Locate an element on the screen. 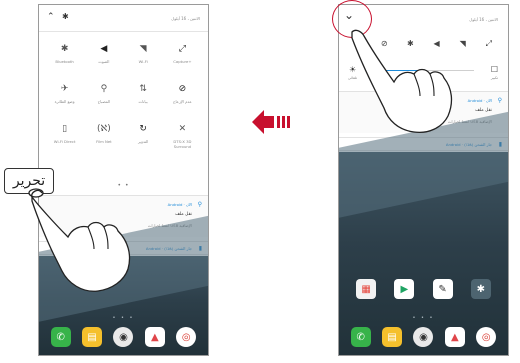  tile-label: DTS:X 3D Surround is located at coordinates (182, 144).